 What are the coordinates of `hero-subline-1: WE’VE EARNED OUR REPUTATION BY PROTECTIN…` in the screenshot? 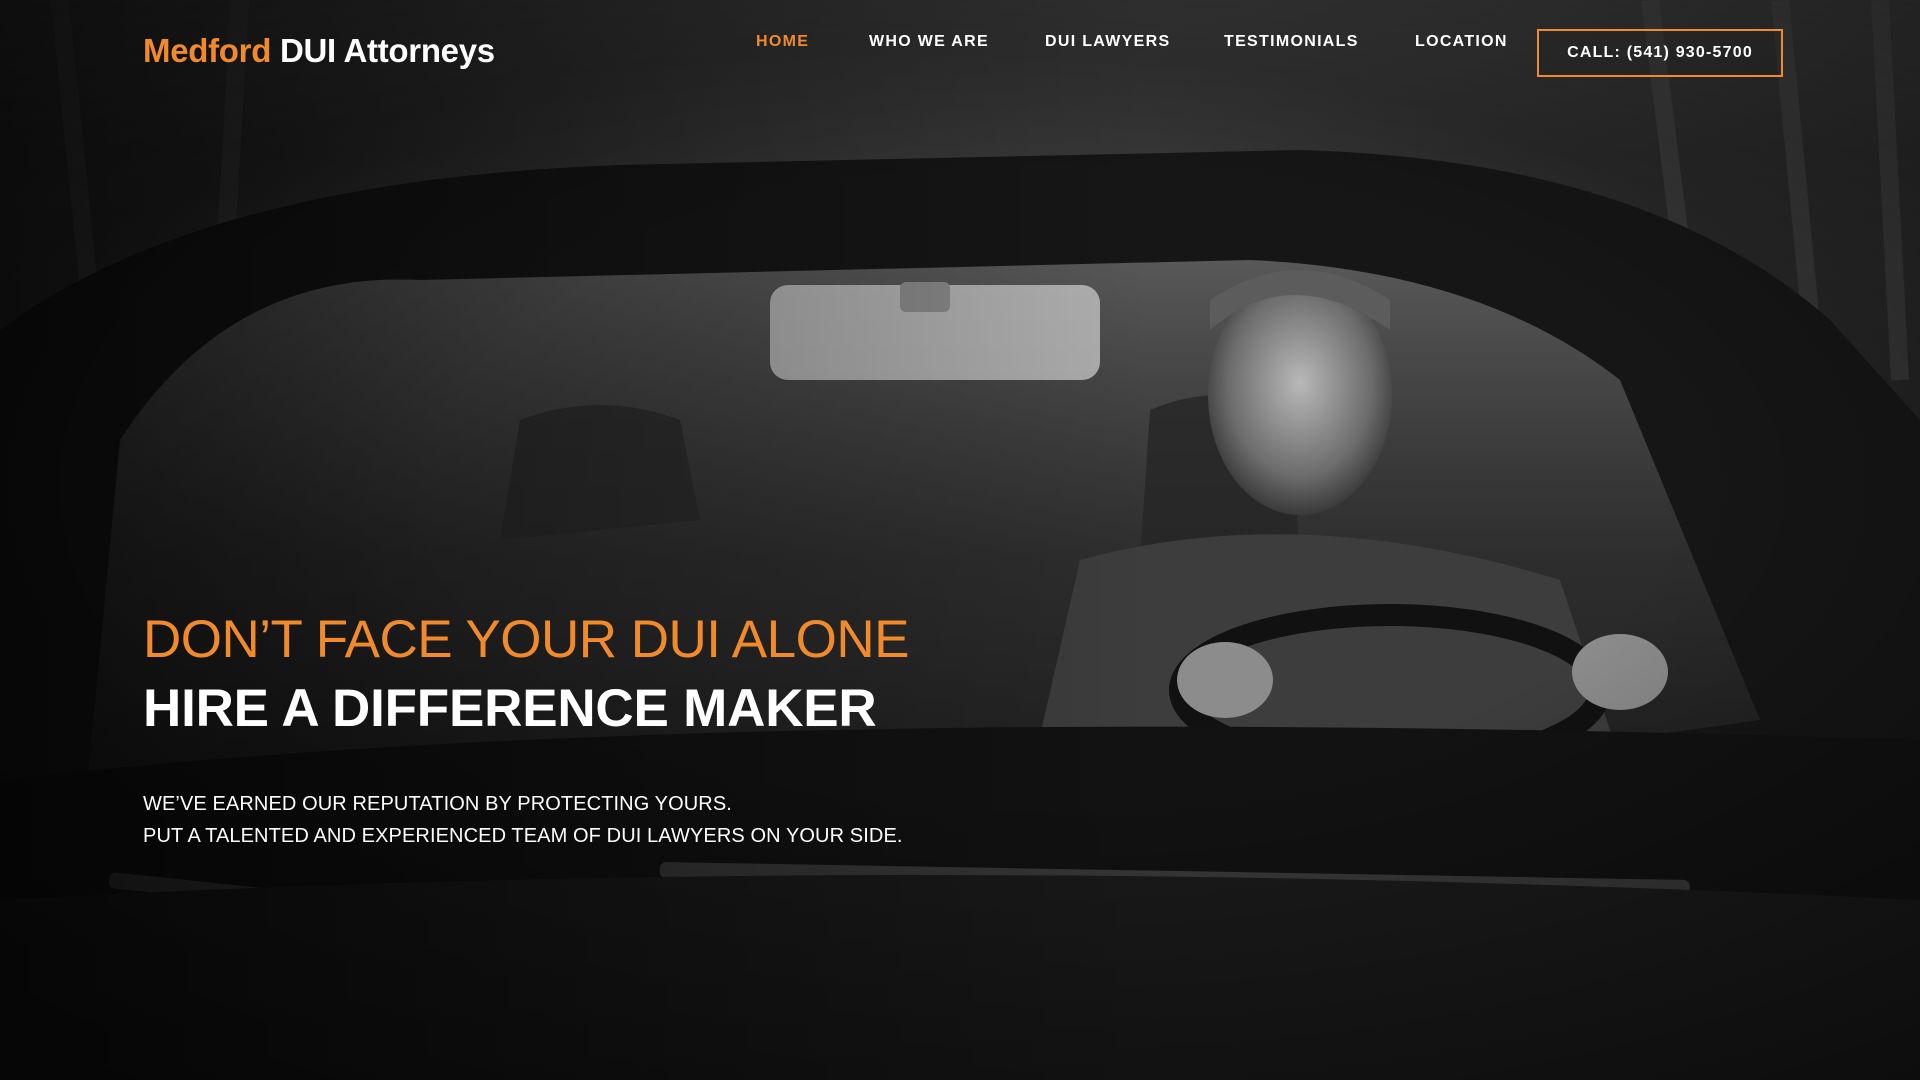 It's located at (437, 804).